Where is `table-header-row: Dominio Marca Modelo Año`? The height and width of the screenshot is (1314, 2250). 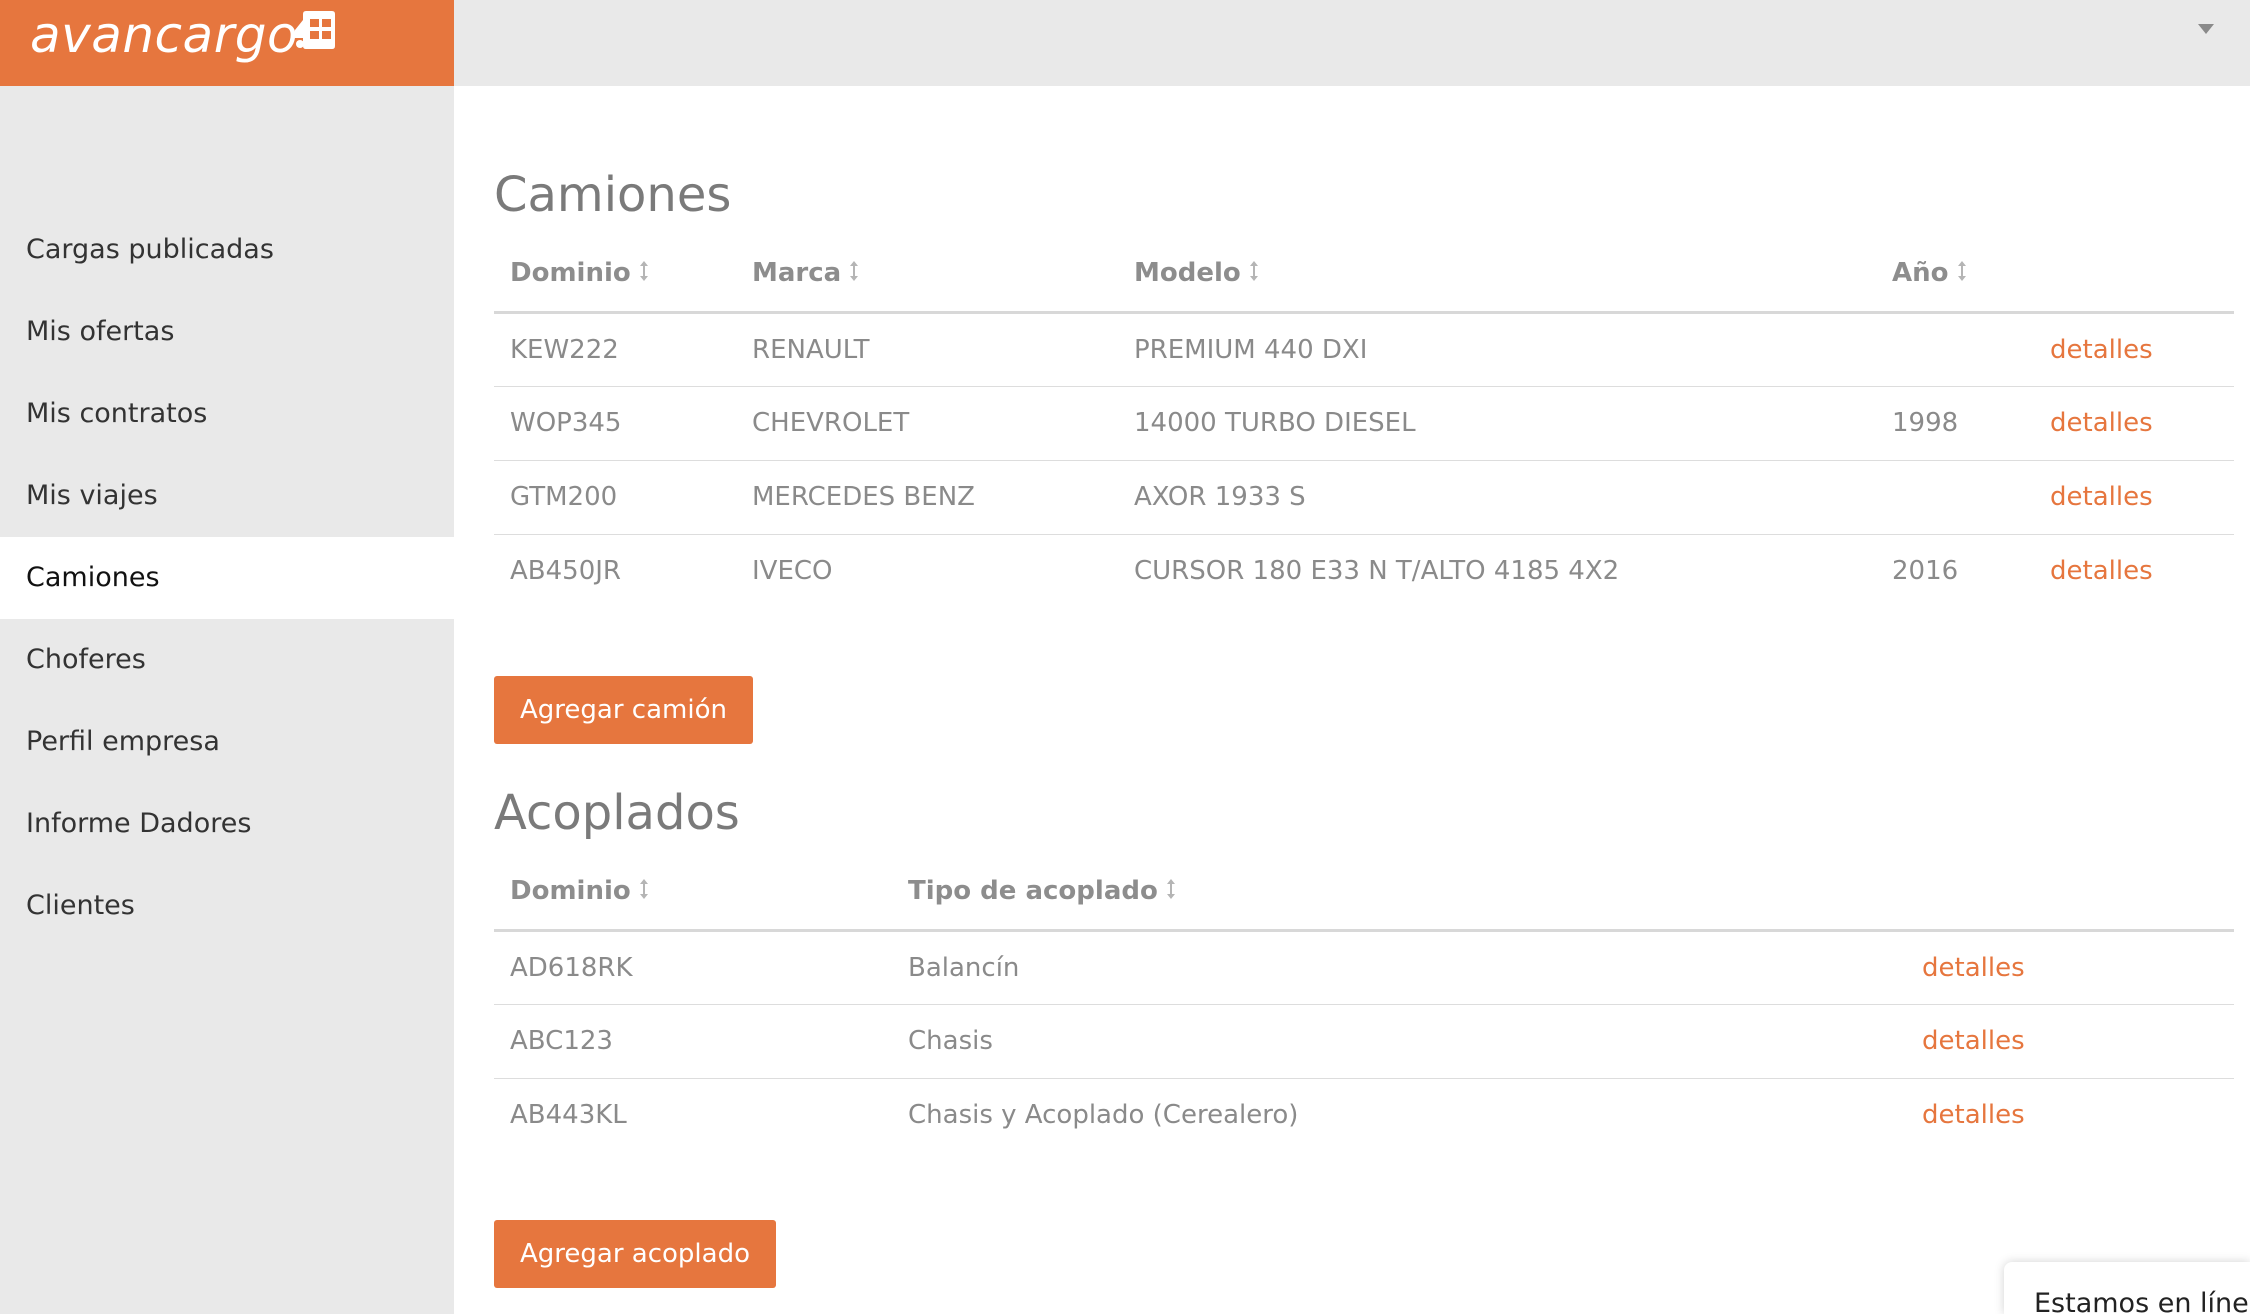
table-header-row: Dominio Marca Modelo Año is located at coordinates (1364, 275).